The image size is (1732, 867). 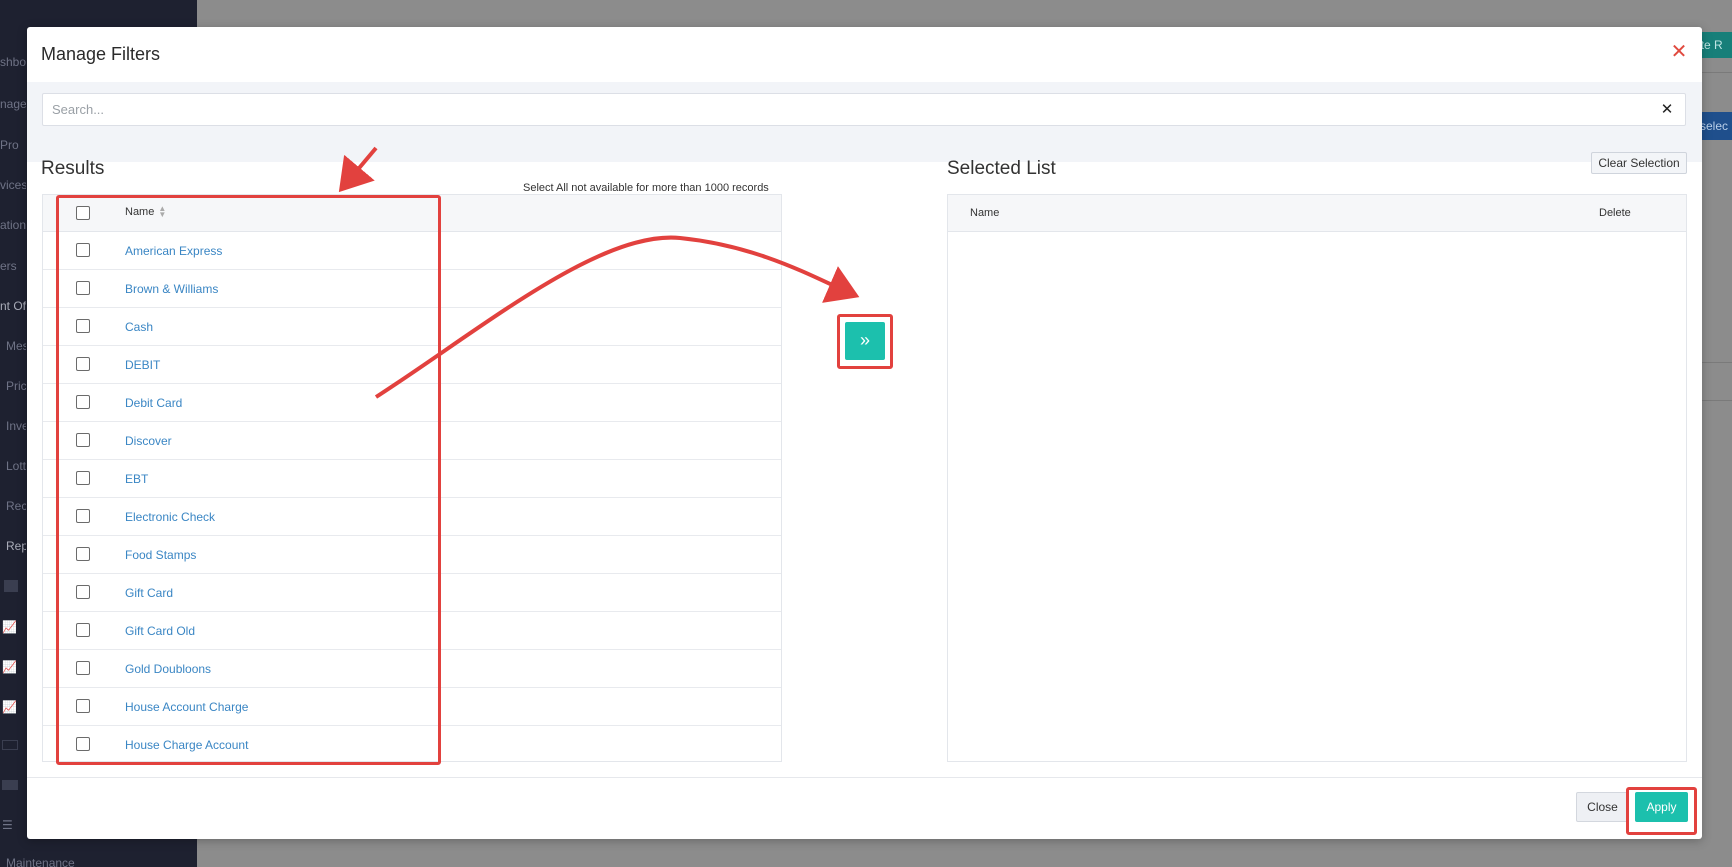 What do you see at coordinates (142, 365) in the screenshot?
I see `filter-name-link: DEBIT` at bounding box center [142, 365].